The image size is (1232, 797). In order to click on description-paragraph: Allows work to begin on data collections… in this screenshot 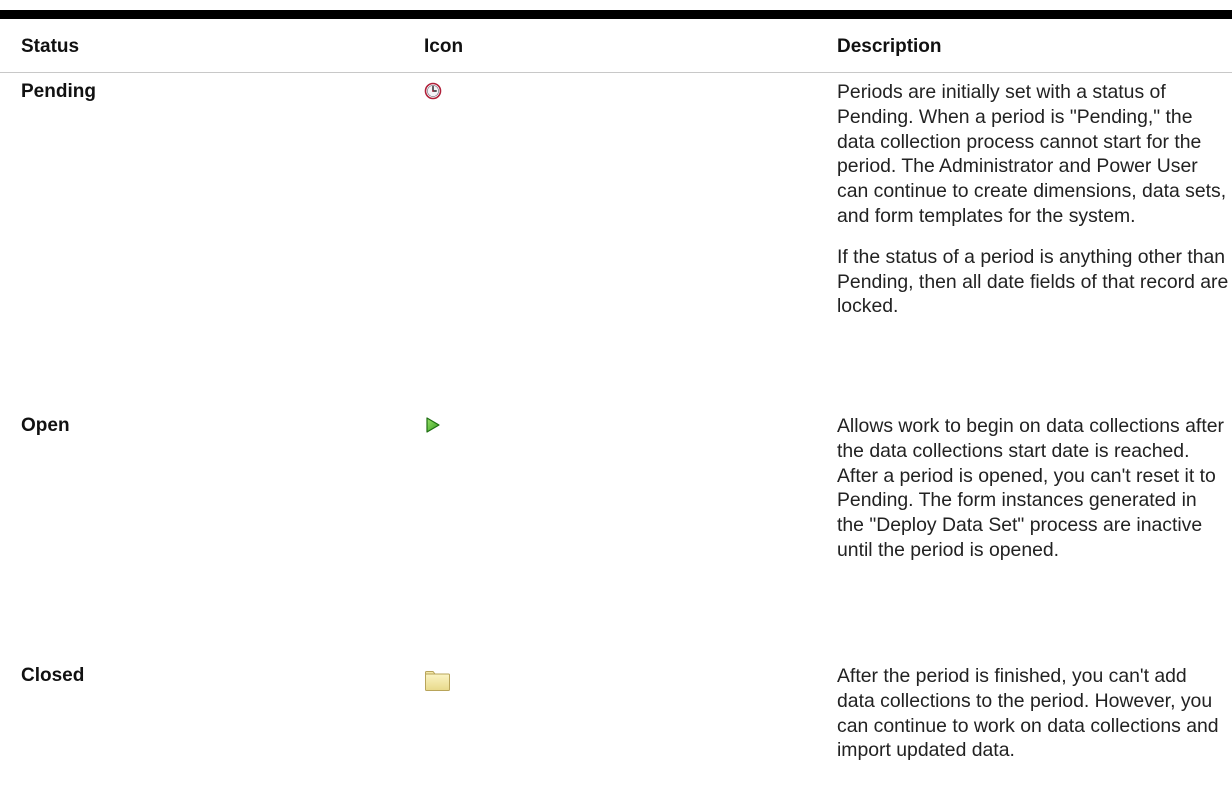, I will do `click(1030, 488)`.